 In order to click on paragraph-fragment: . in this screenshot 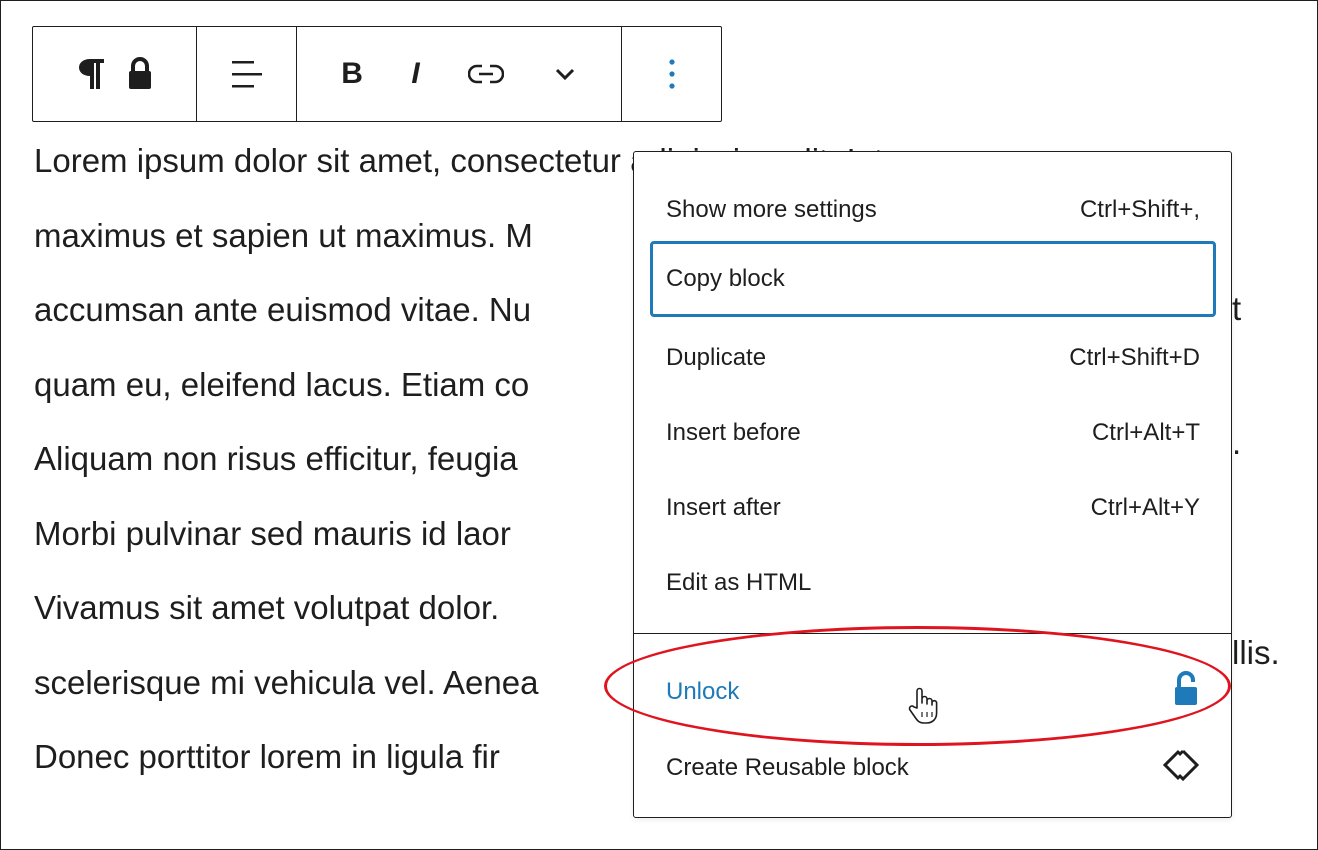, I will do `click(1237, 442)`.